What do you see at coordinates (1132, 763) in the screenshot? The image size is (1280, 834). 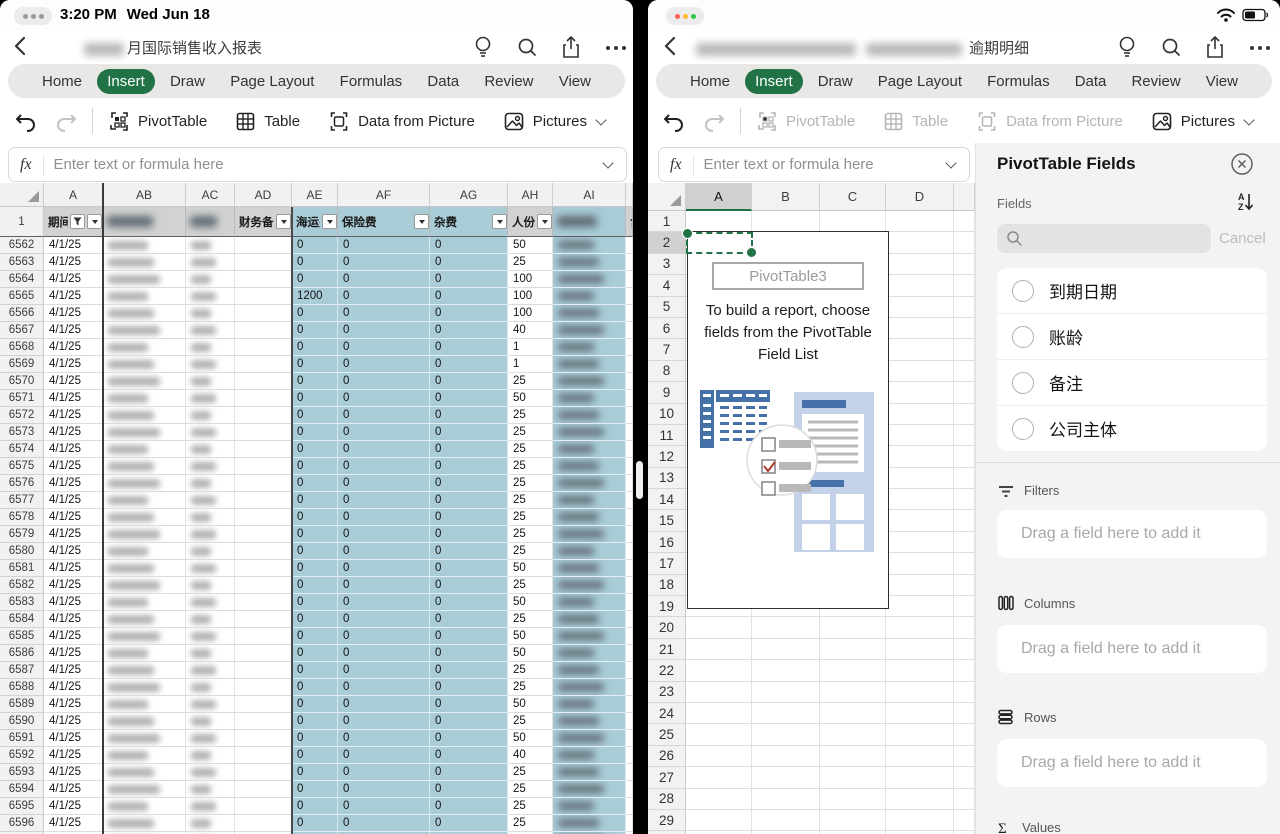 I see `rows-drop-zone: Drag a field here to add it` at bounding box center [1132, 763].